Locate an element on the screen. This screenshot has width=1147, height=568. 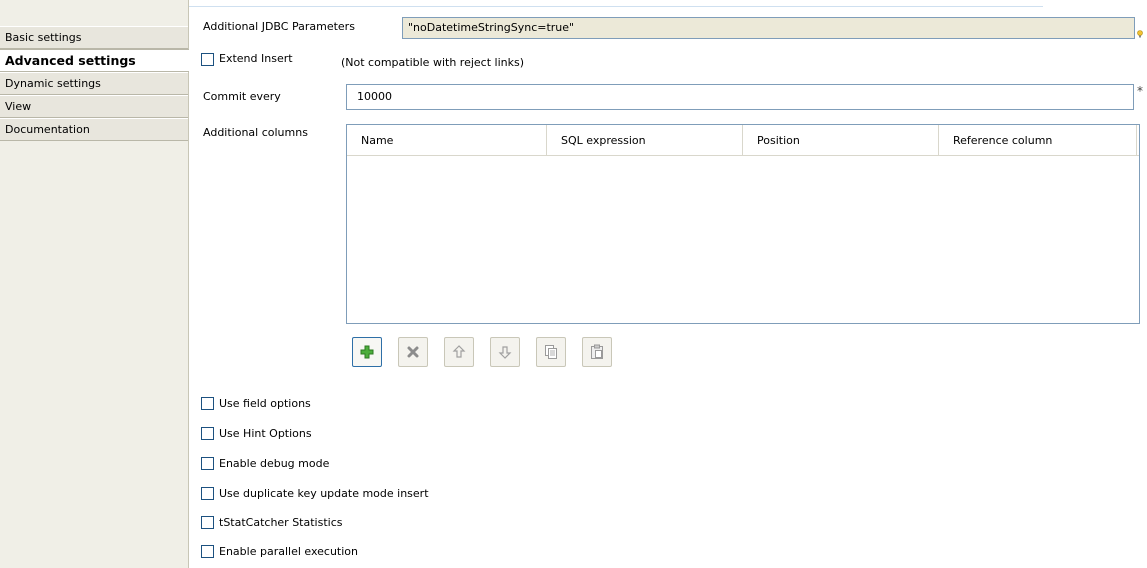
lightbulb-icon is located at coordinates (1140, 33).